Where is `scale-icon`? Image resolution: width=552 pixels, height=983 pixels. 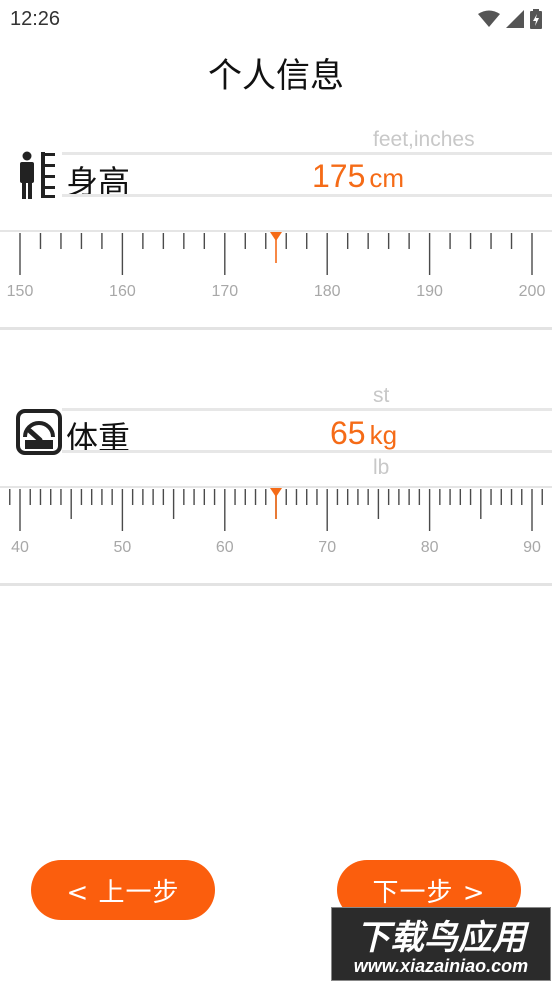
scale-icon is located at coordinates (39, 432).